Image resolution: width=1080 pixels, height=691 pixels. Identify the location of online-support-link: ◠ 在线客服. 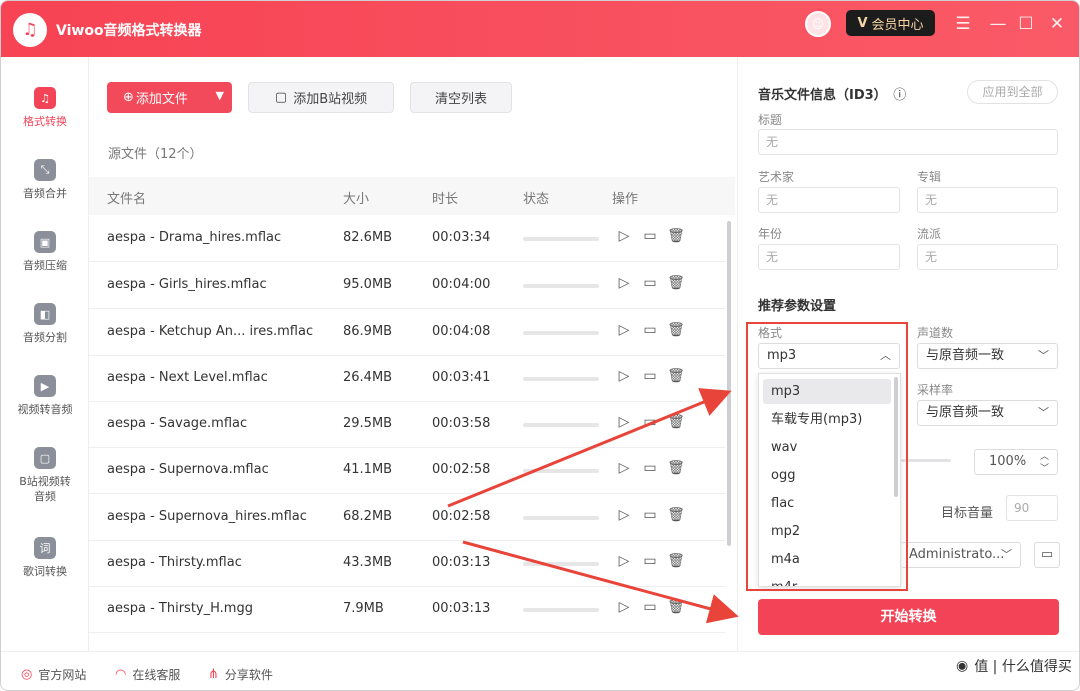
(147, 674).